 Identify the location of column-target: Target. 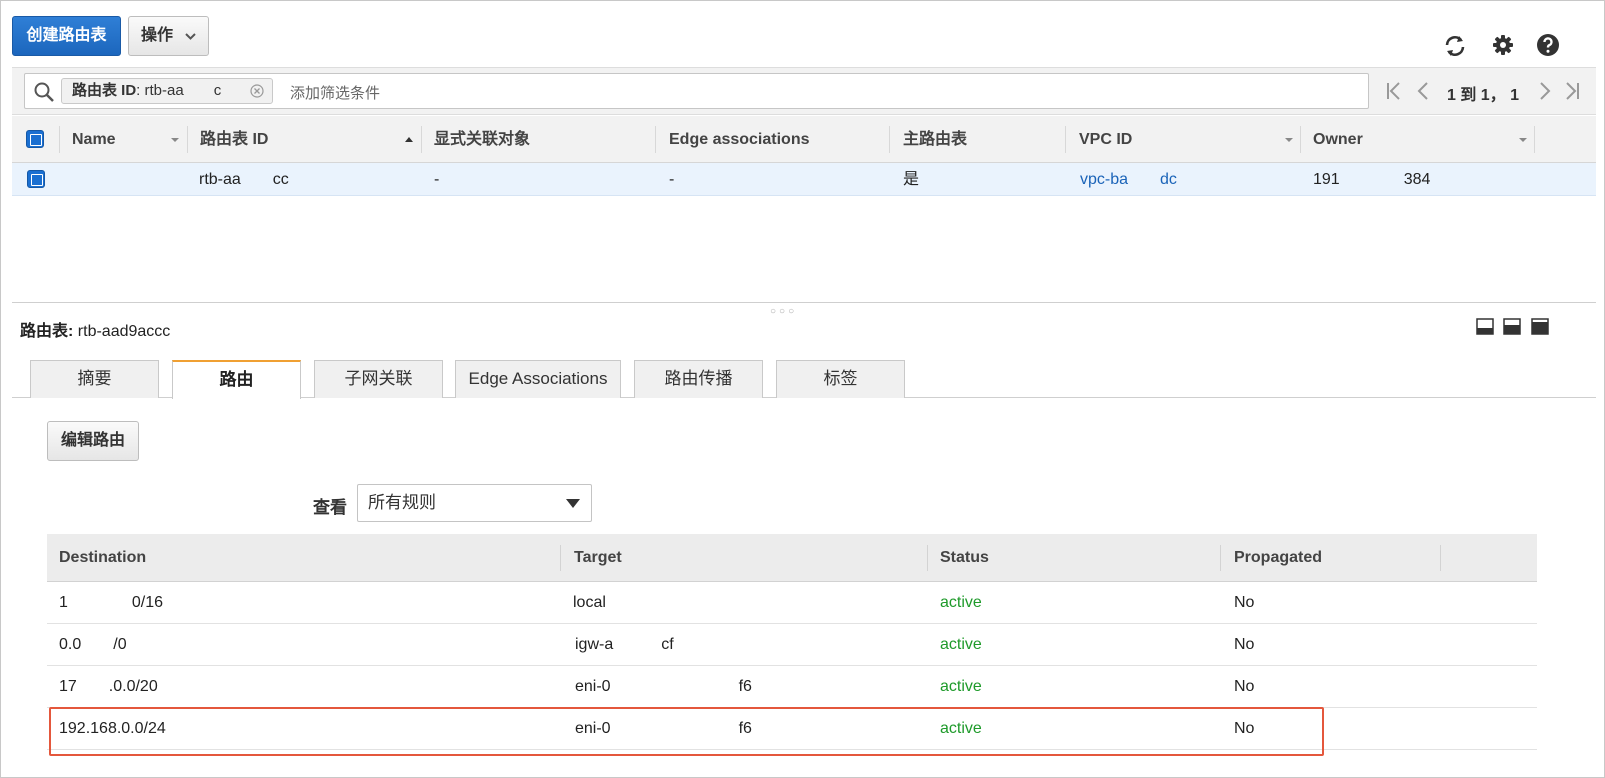
(598, 558).